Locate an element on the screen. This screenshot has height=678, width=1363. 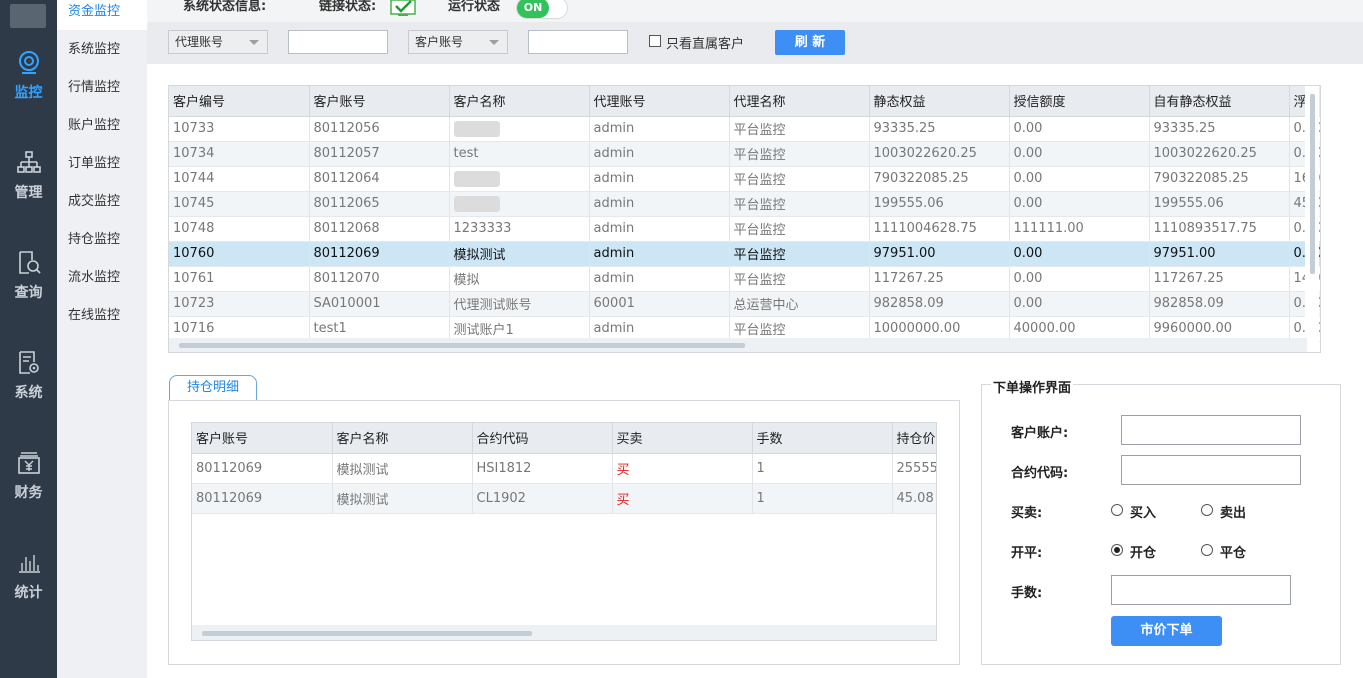
table-cell: 117267.25 is located at coordinates (939, 279).